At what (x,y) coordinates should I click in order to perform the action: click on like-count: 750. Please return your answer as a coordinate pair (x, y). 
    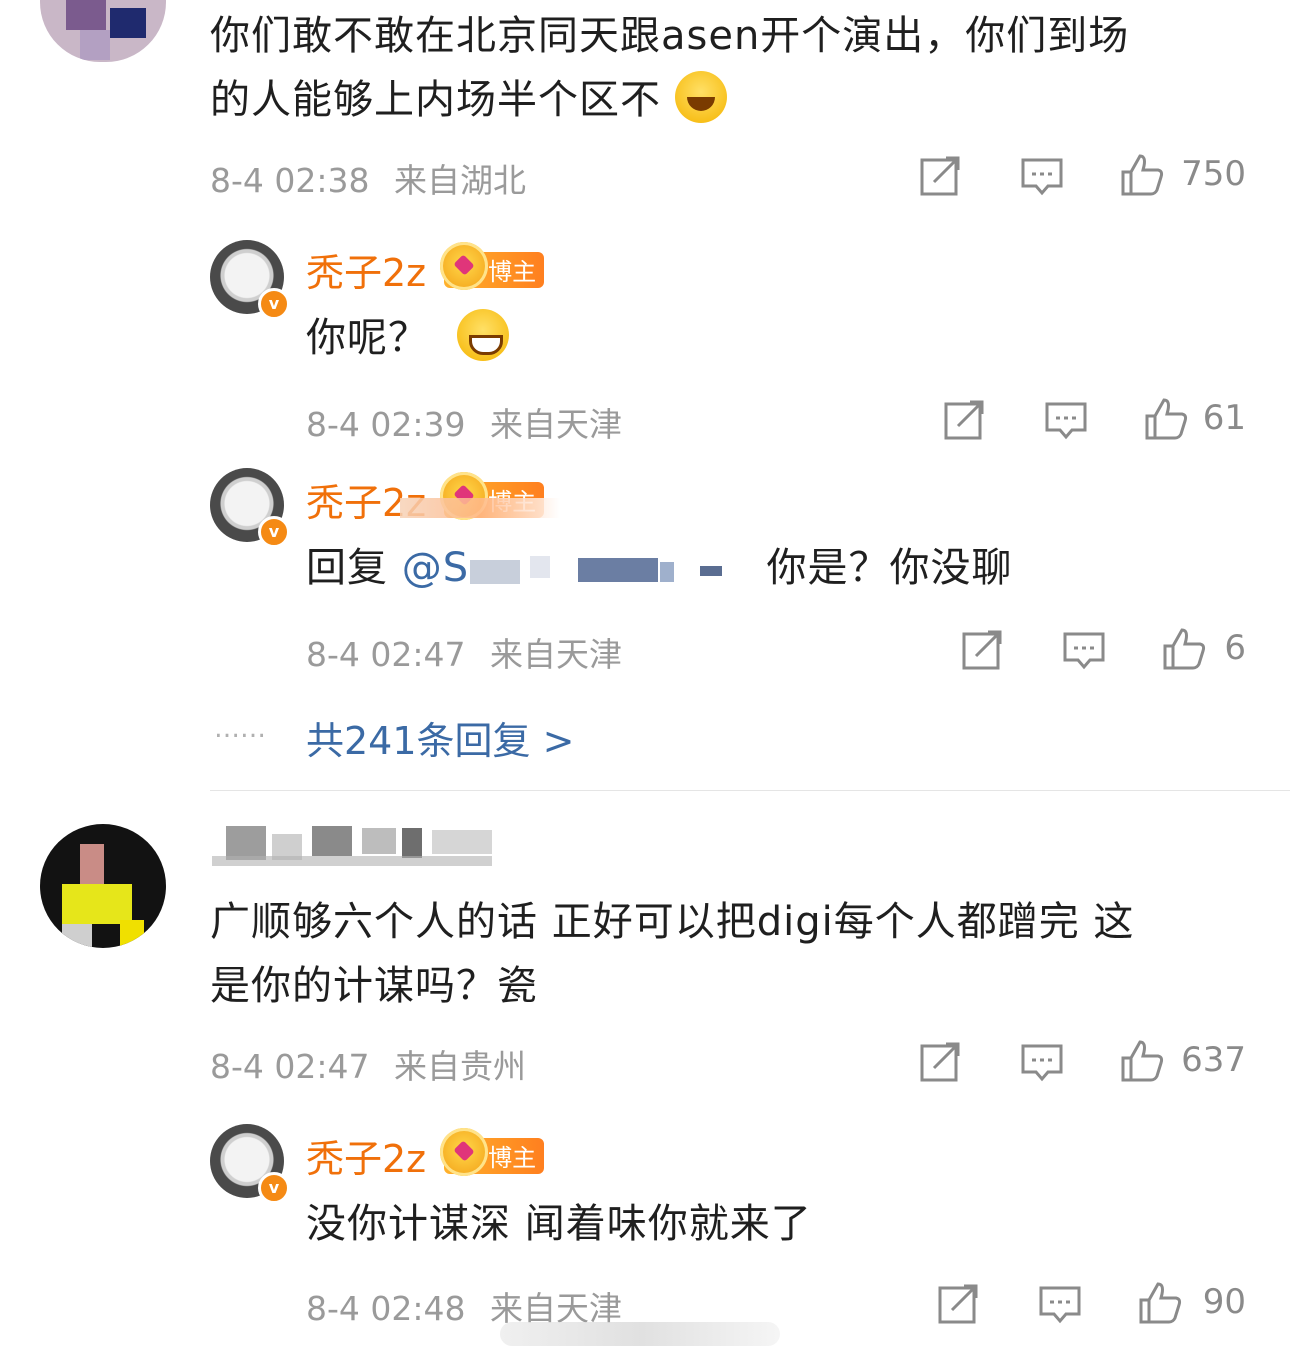
    Looking at the image, I should click on (1213, 174).